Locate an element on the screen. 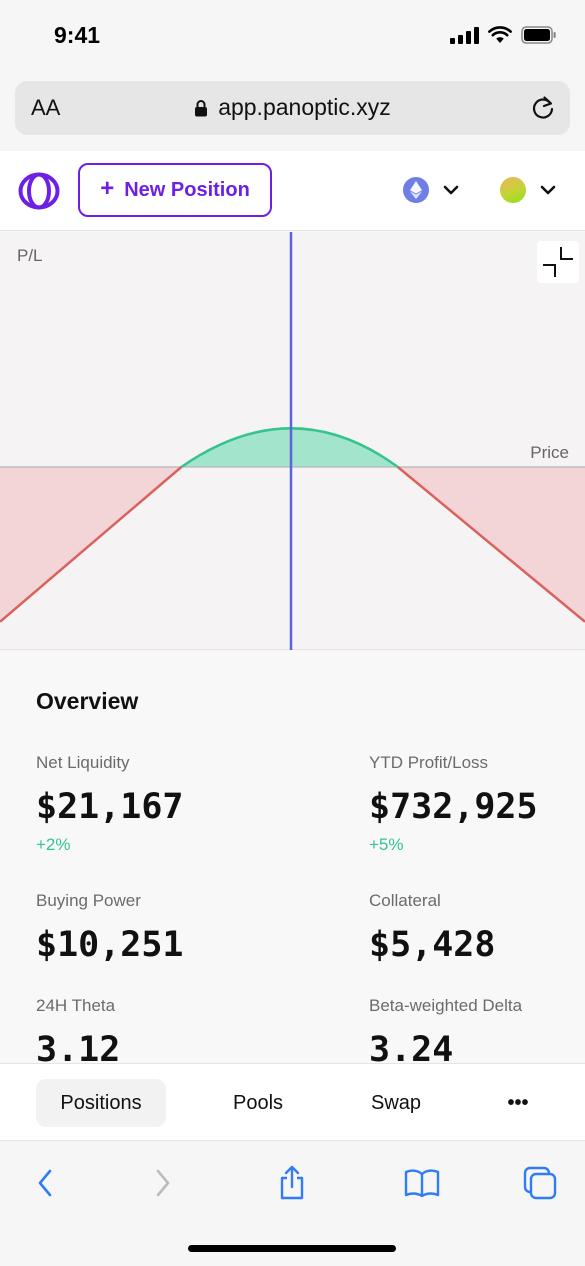 The image size is (585, 1266). app-header: + New Position is located at coordinates (292, 191).